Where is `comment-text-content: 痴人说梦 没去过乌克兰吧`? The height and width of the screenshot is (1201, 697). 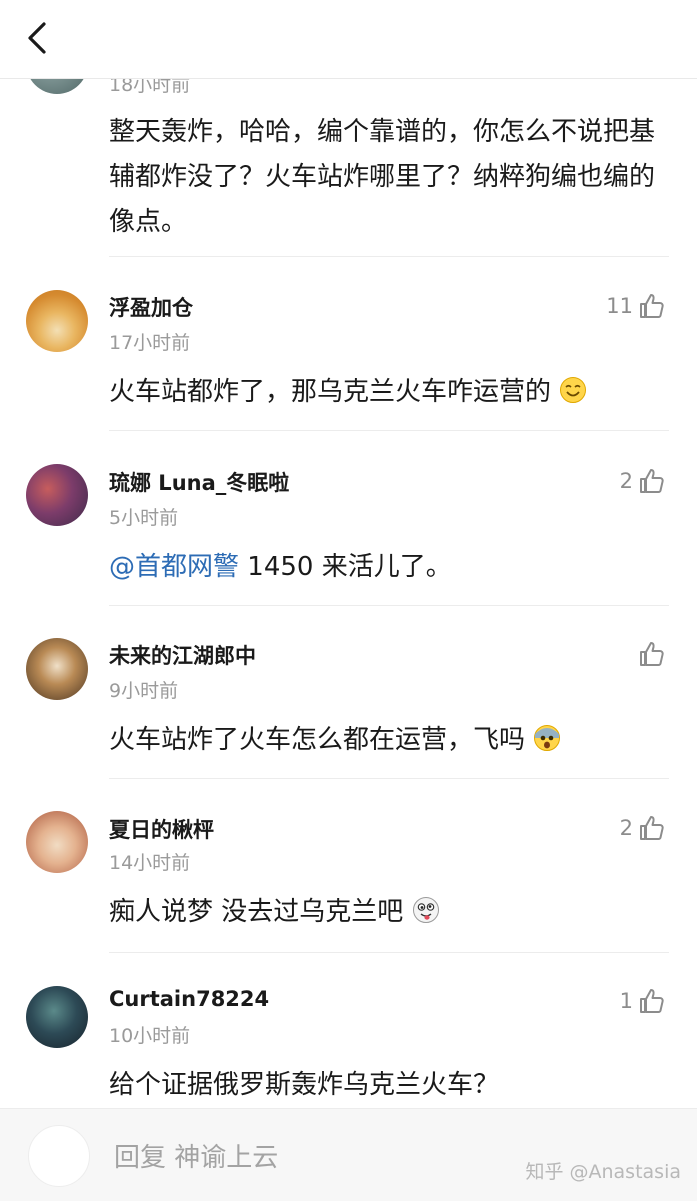
comment-text-content: 痴人说梦 没去过乌克兰吧 is located at coordinates (256, 912).